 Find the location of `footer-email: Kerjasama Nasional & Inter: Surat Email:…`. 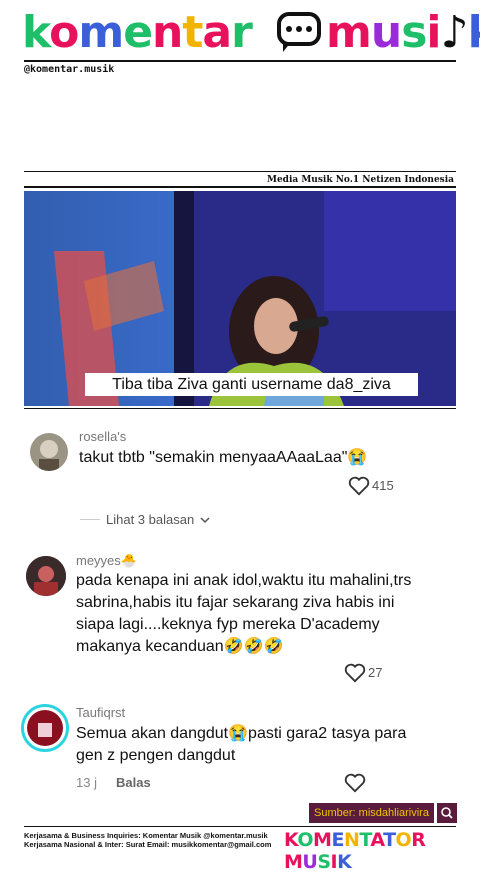

footer-email: Kerjasama Nasional & Inter: Surat Email:… is located at coordinates (148, 844).